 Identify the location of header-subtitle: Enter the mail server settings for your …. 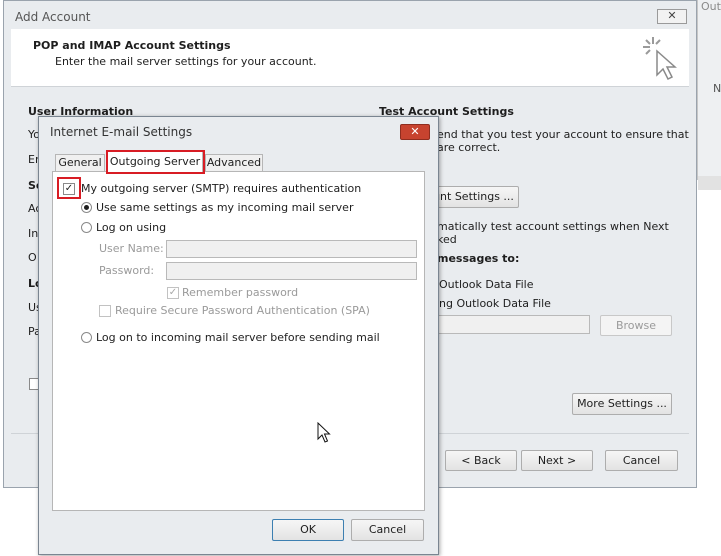
(186, 61).